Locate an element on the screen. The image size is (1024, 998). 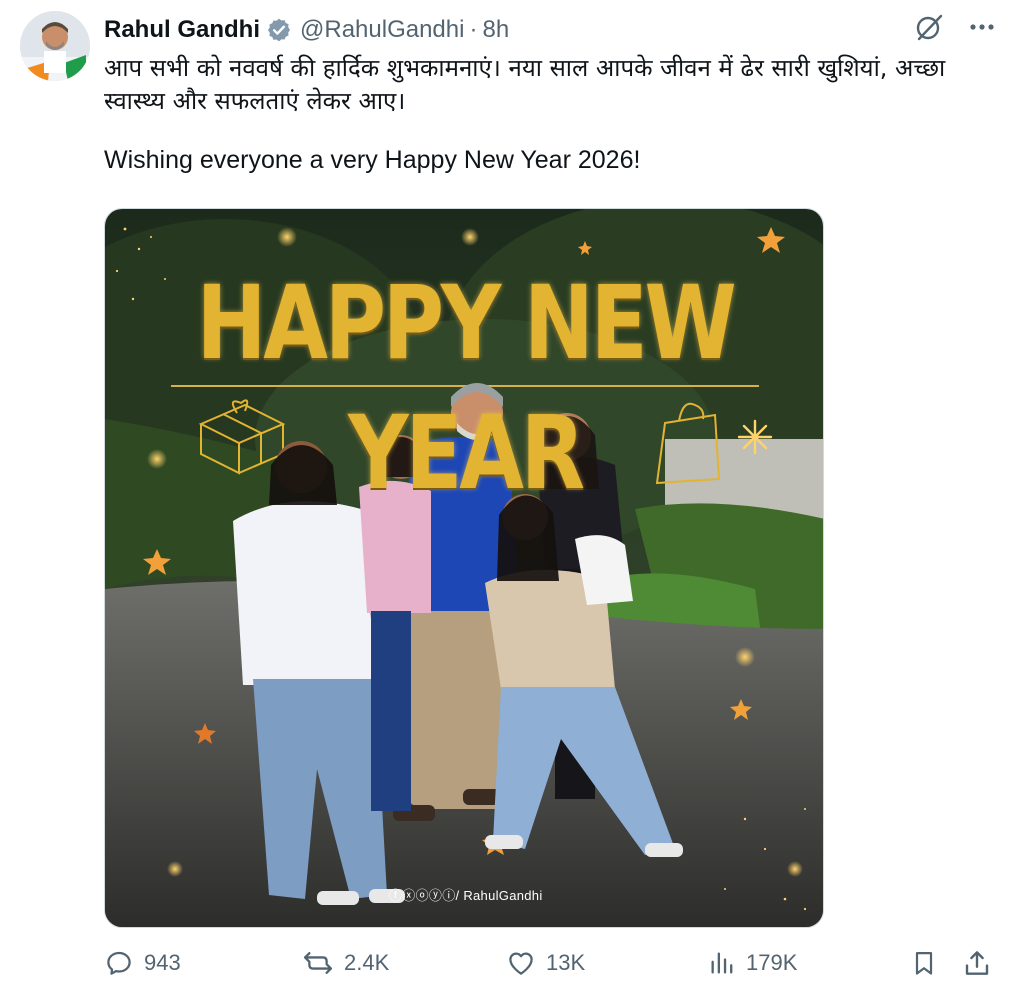
banner-text: HAPPY NEW YEAR is located at coordinates (466, 388).